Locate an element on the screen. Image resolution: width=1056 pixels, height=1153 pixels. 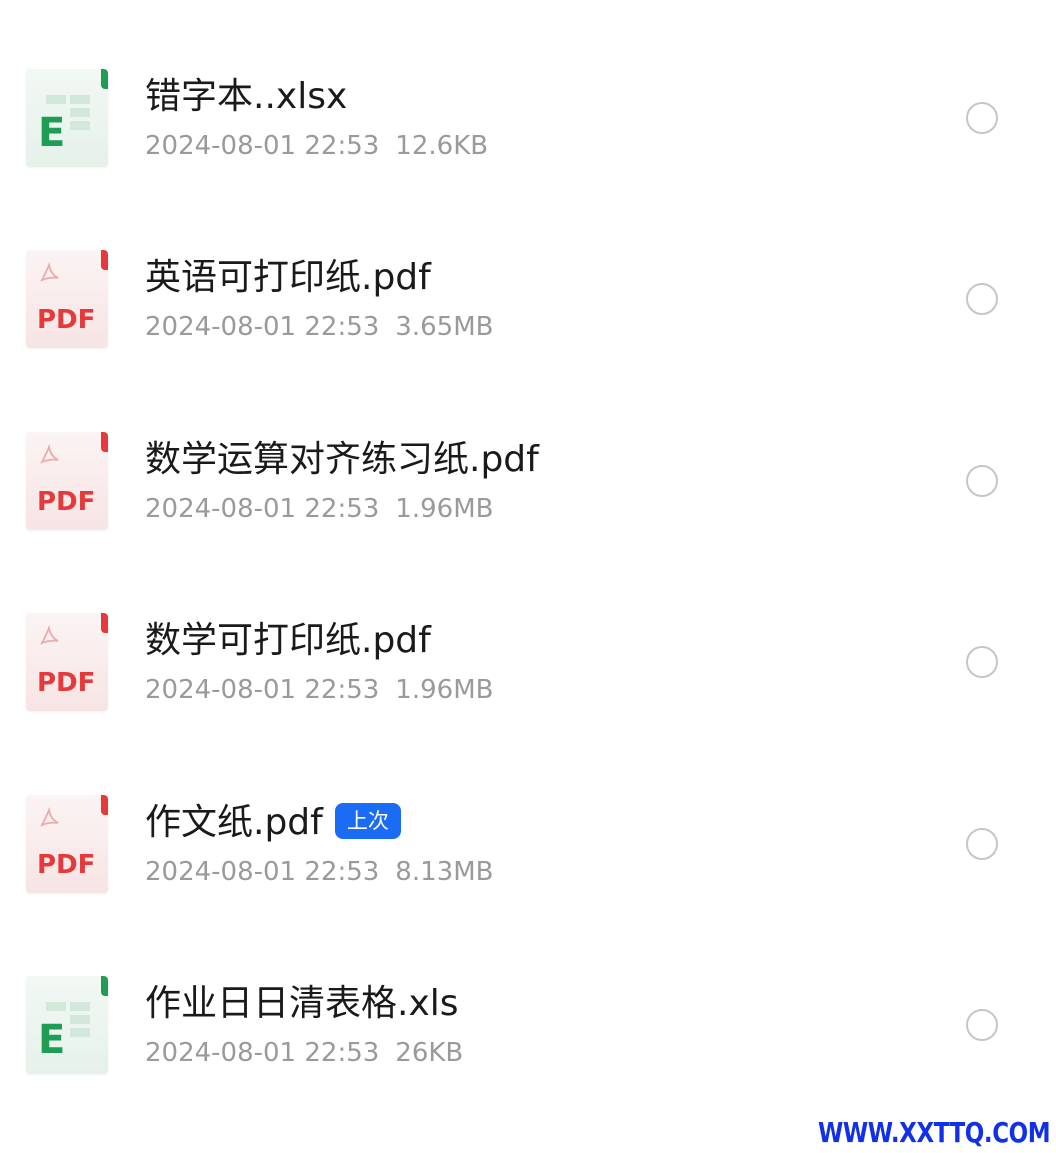
file-name: 英语可打印纸.pdf is located at coordinates (288, 277).